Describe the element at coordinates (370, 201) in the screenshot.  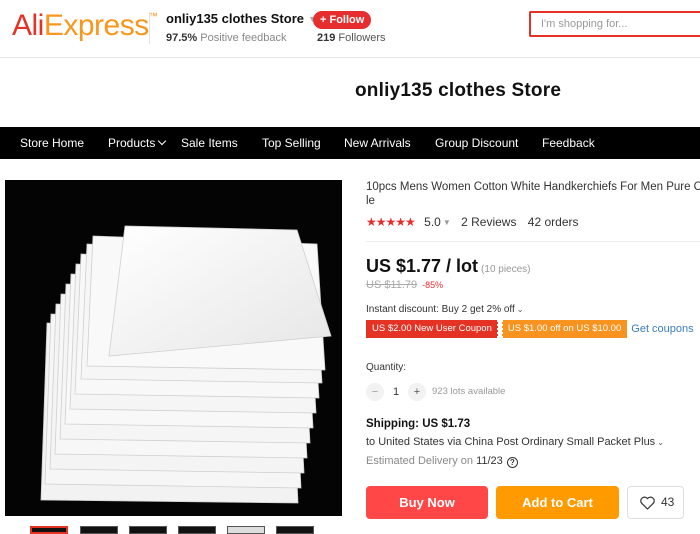
I see `product-title-line2: le` at that location.